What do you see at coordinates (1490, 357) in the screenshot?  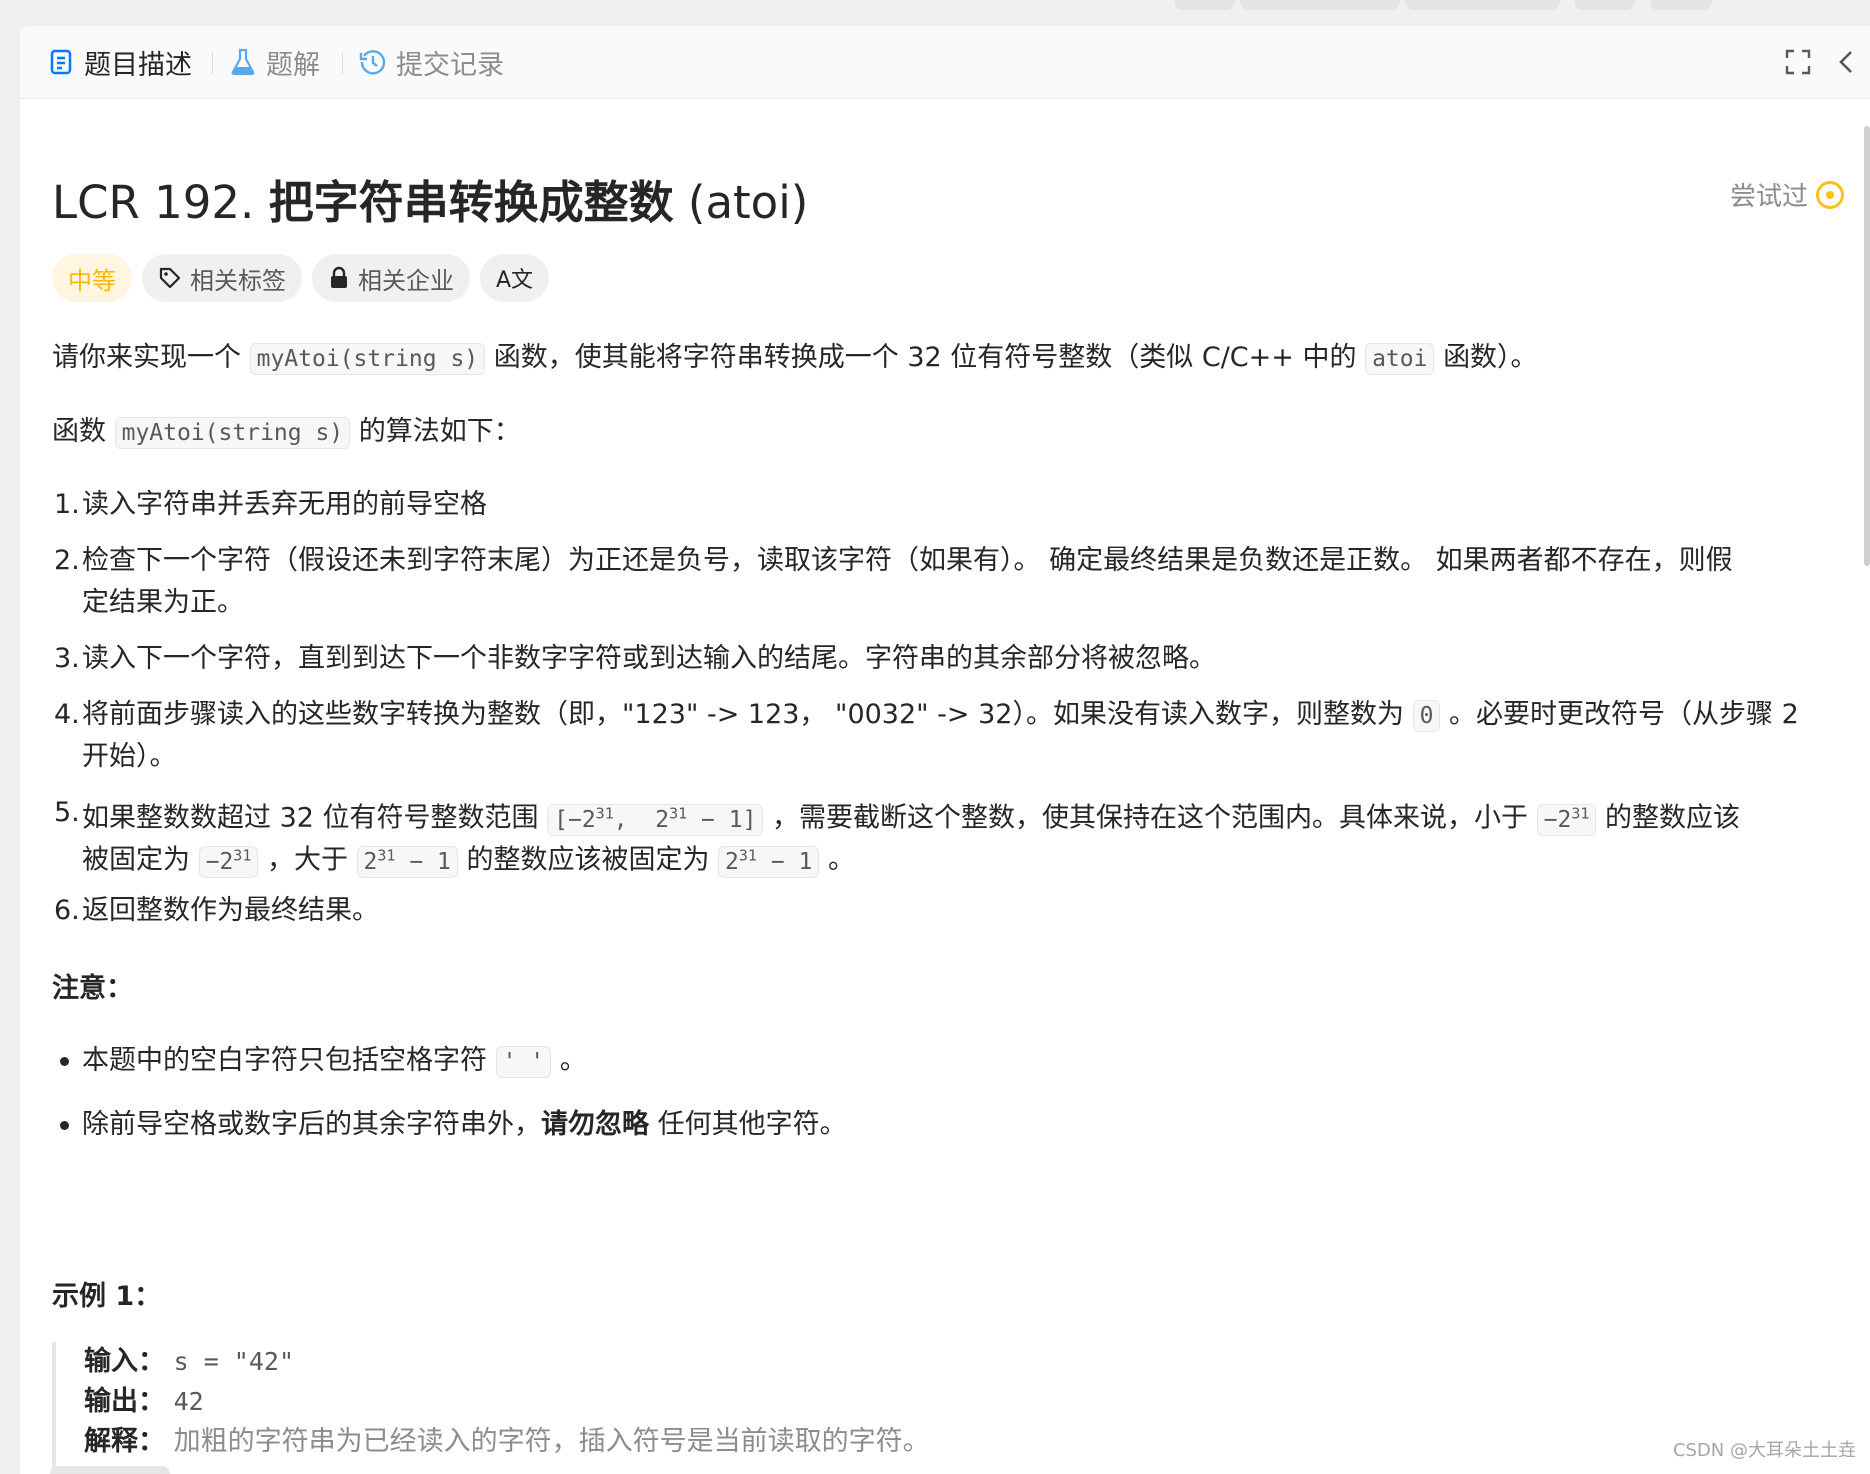 I see `text: 函数）。` at bounding box center [1490, 357].